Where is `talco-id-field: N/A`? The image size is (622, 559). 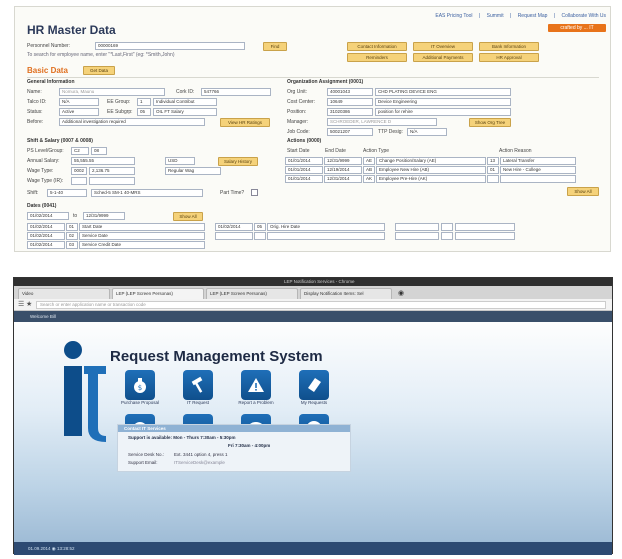
talco-id-field: N/A is located at coordinates (79, 102).